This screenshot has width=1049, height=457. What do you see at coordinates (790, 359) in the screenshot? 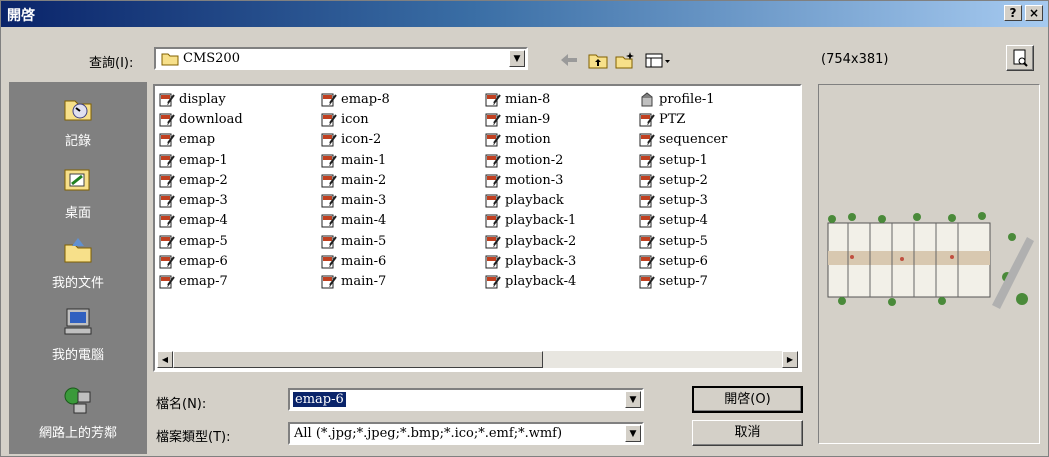
I see `scroll-right-button: ▶` at bounding box center [790, 359].